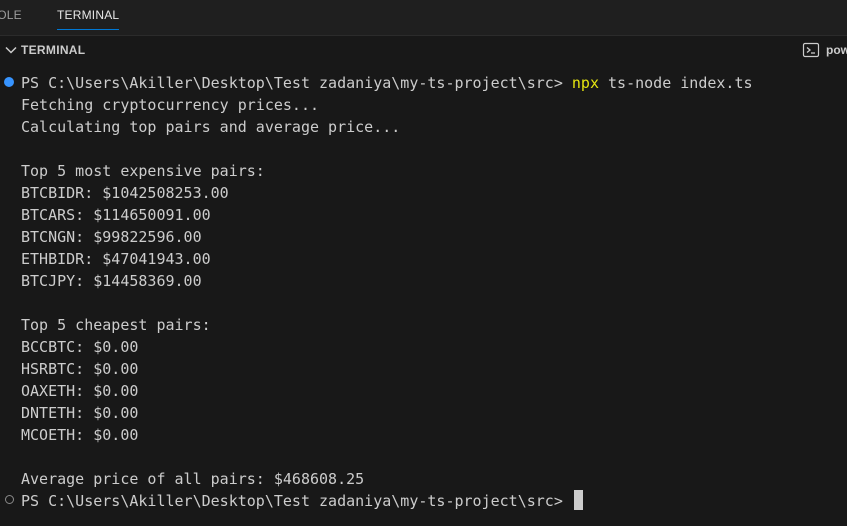 Image resolution: width=847 pixels, height=526 pixels. I want to click on command-bin: npx, so click(585, 83).